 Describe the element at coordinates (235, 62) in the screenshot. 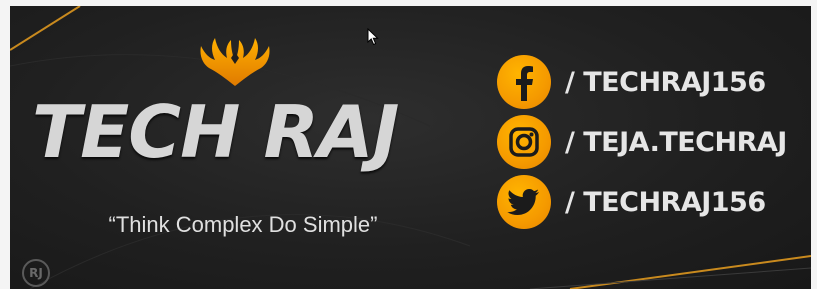

I see `phoenix-crest-icon` at that location.